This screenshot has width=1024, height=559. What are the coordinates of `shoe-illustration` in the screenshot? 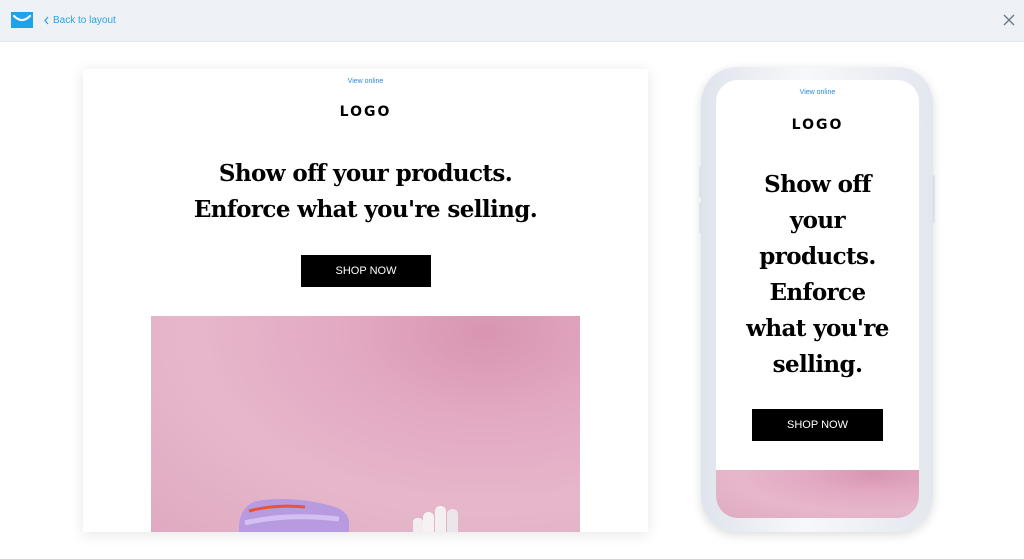 It's located at (294, 515).